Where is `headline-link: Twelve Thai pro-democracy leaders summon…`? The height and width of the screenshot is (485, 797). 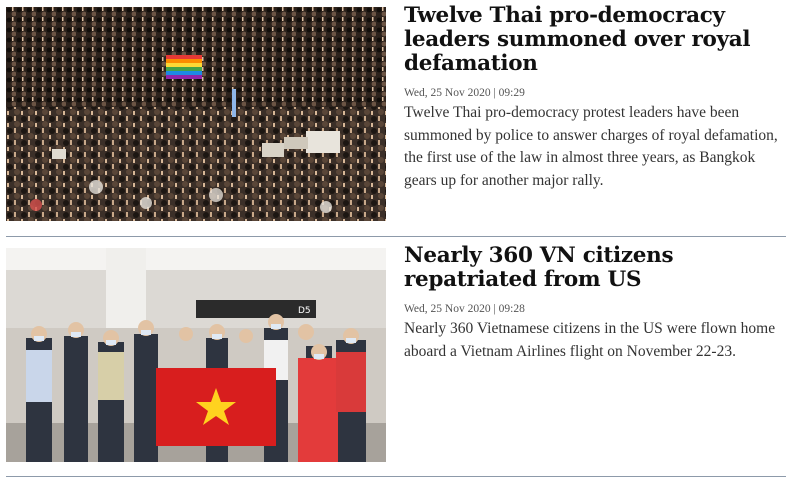
headline-link: Twelve Thai pro-democracy leaders summon… is located at coordinates (596, 40).